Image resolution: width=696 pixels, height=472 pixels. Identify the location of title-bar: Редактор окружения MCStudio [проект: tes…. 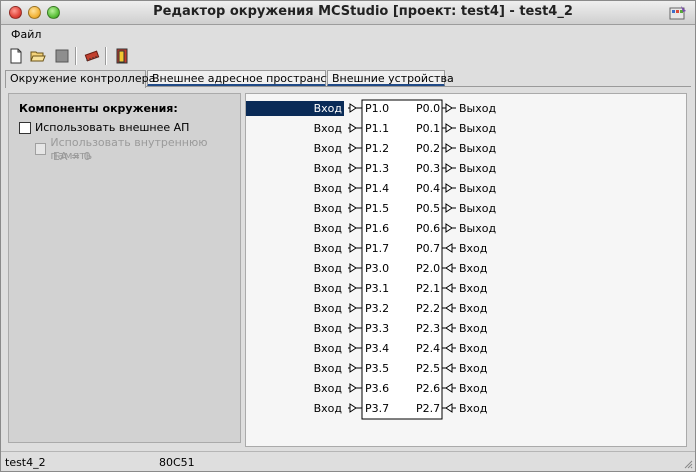
(348, 13).